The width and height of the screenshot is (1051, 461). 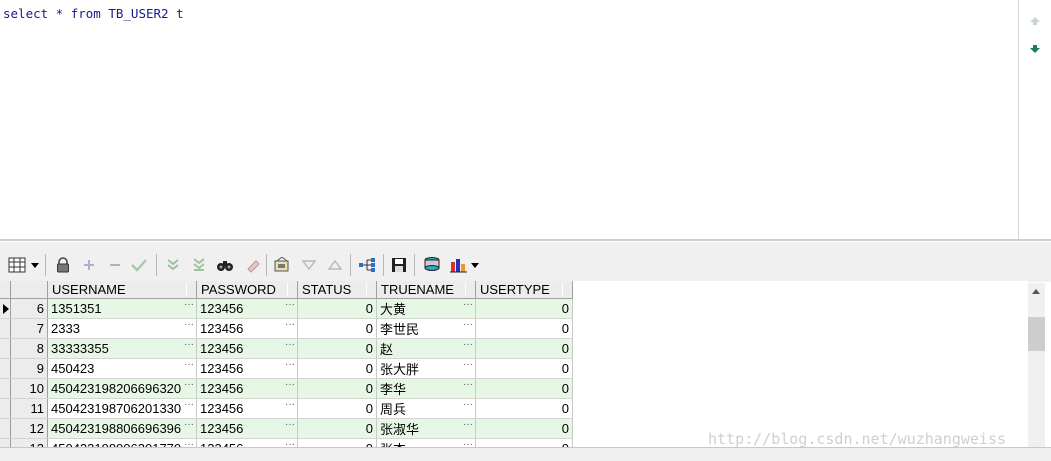 What do you see at coordinates (1035, 46) in the screenshot?
I see `arrow-down-icon` at bounding box center [1035, 46].